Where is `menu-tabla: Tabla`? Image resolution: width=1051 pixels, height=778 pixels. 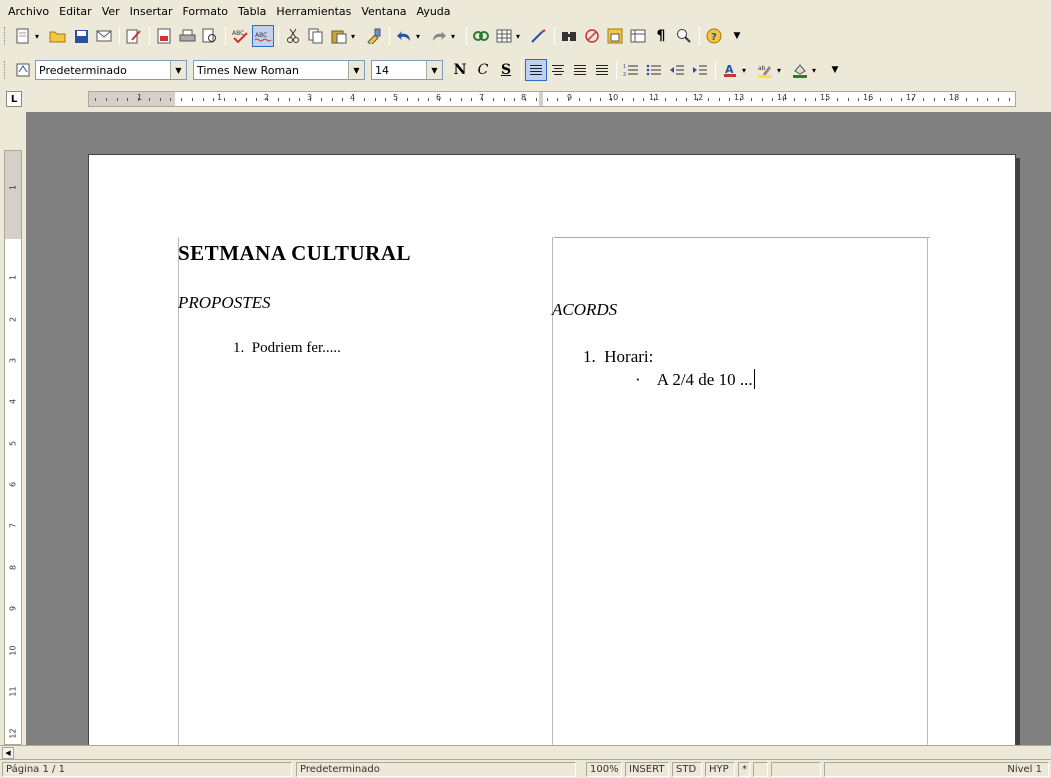 menu-tabla: Tabla is located at coordinates (252, 11).